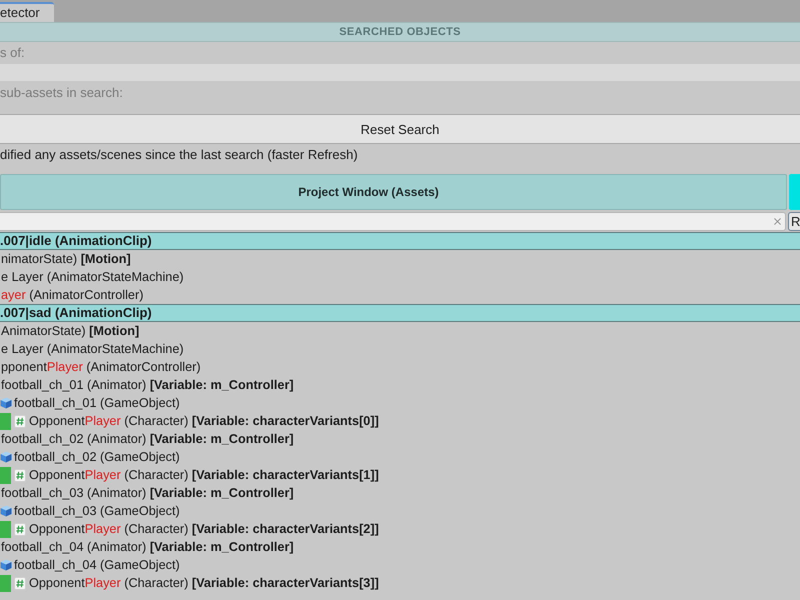 The image size is (800, 600). What do you see at coordinates (400, 129) in the screenshot?
I see `reset-search-button: Reset Search` at bounding box center [400, 129].